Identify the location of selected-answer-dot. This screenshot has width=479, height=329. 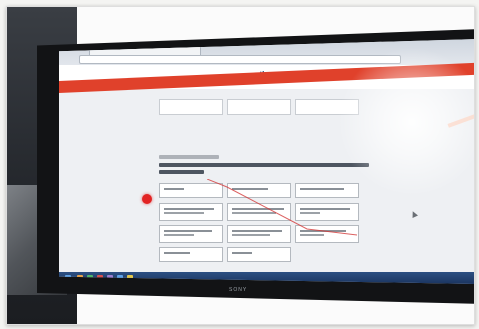
(147, 199).